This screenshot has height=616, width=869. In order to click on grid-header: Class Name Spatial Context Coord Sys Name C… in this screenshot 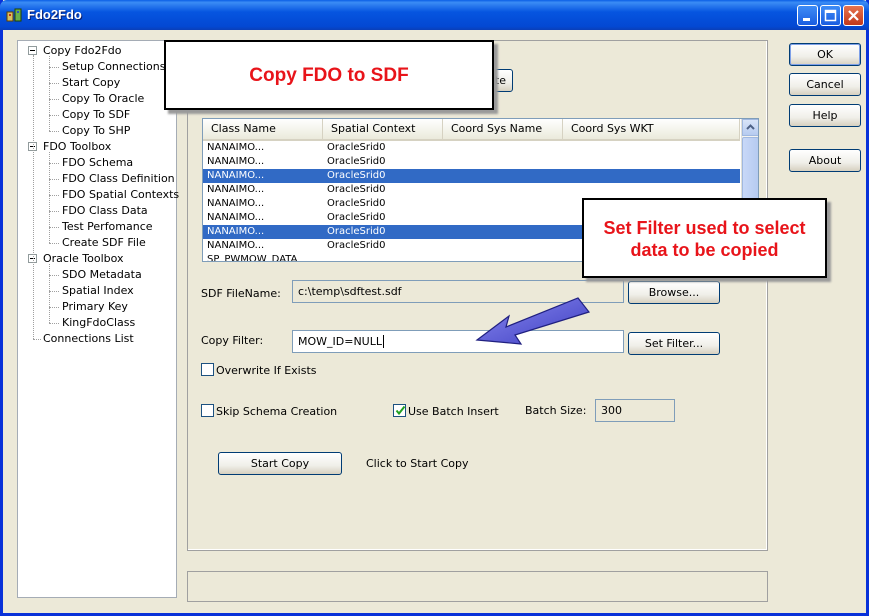, I will do `click(471, 130)`.